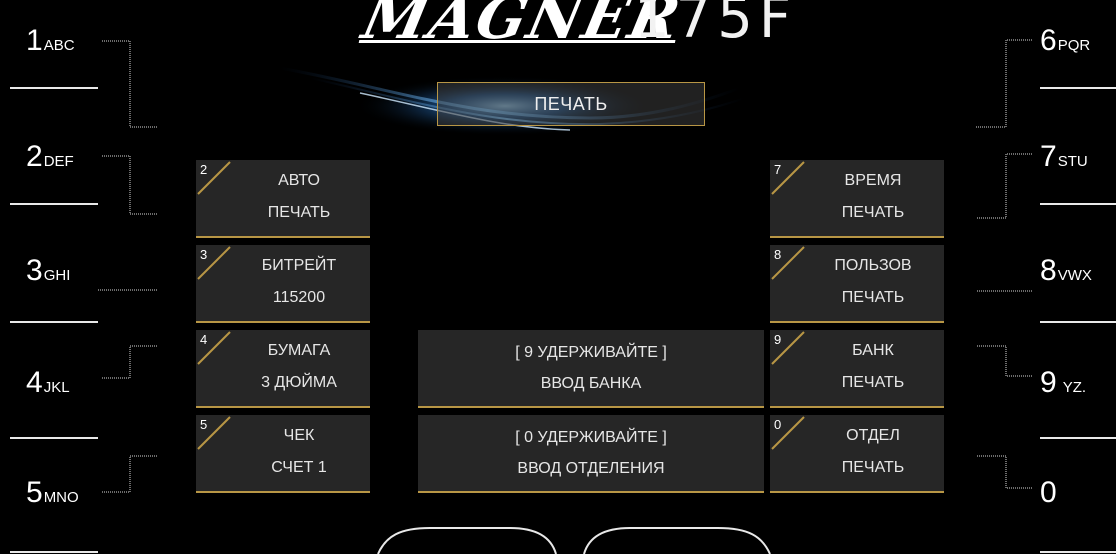 The image size is (1116, 554). Describe the element at coordinates (778, 339) in the screenshot. I see `softkey-digit: 9` at that location.